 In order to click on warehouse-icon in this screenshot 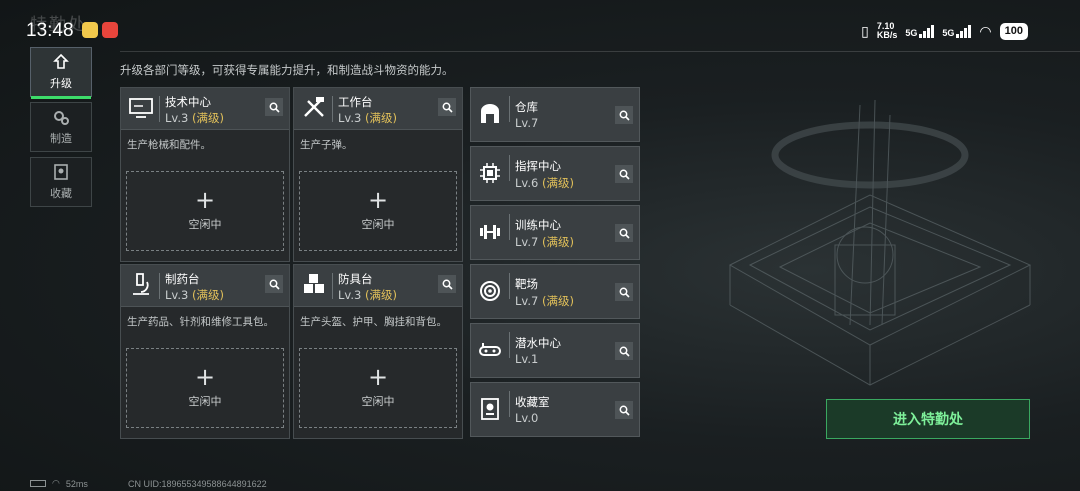, I will do `click(490, 113)`.